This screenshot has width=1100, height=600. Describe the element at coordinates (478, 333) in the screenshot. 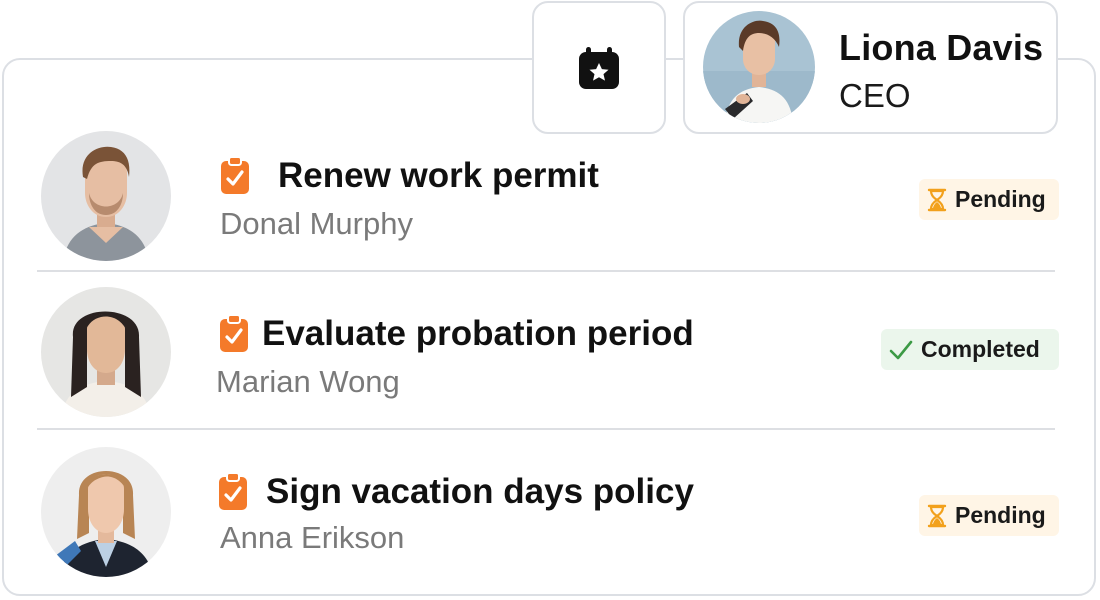

I see `task-title: Evaluate probation period` at that location.